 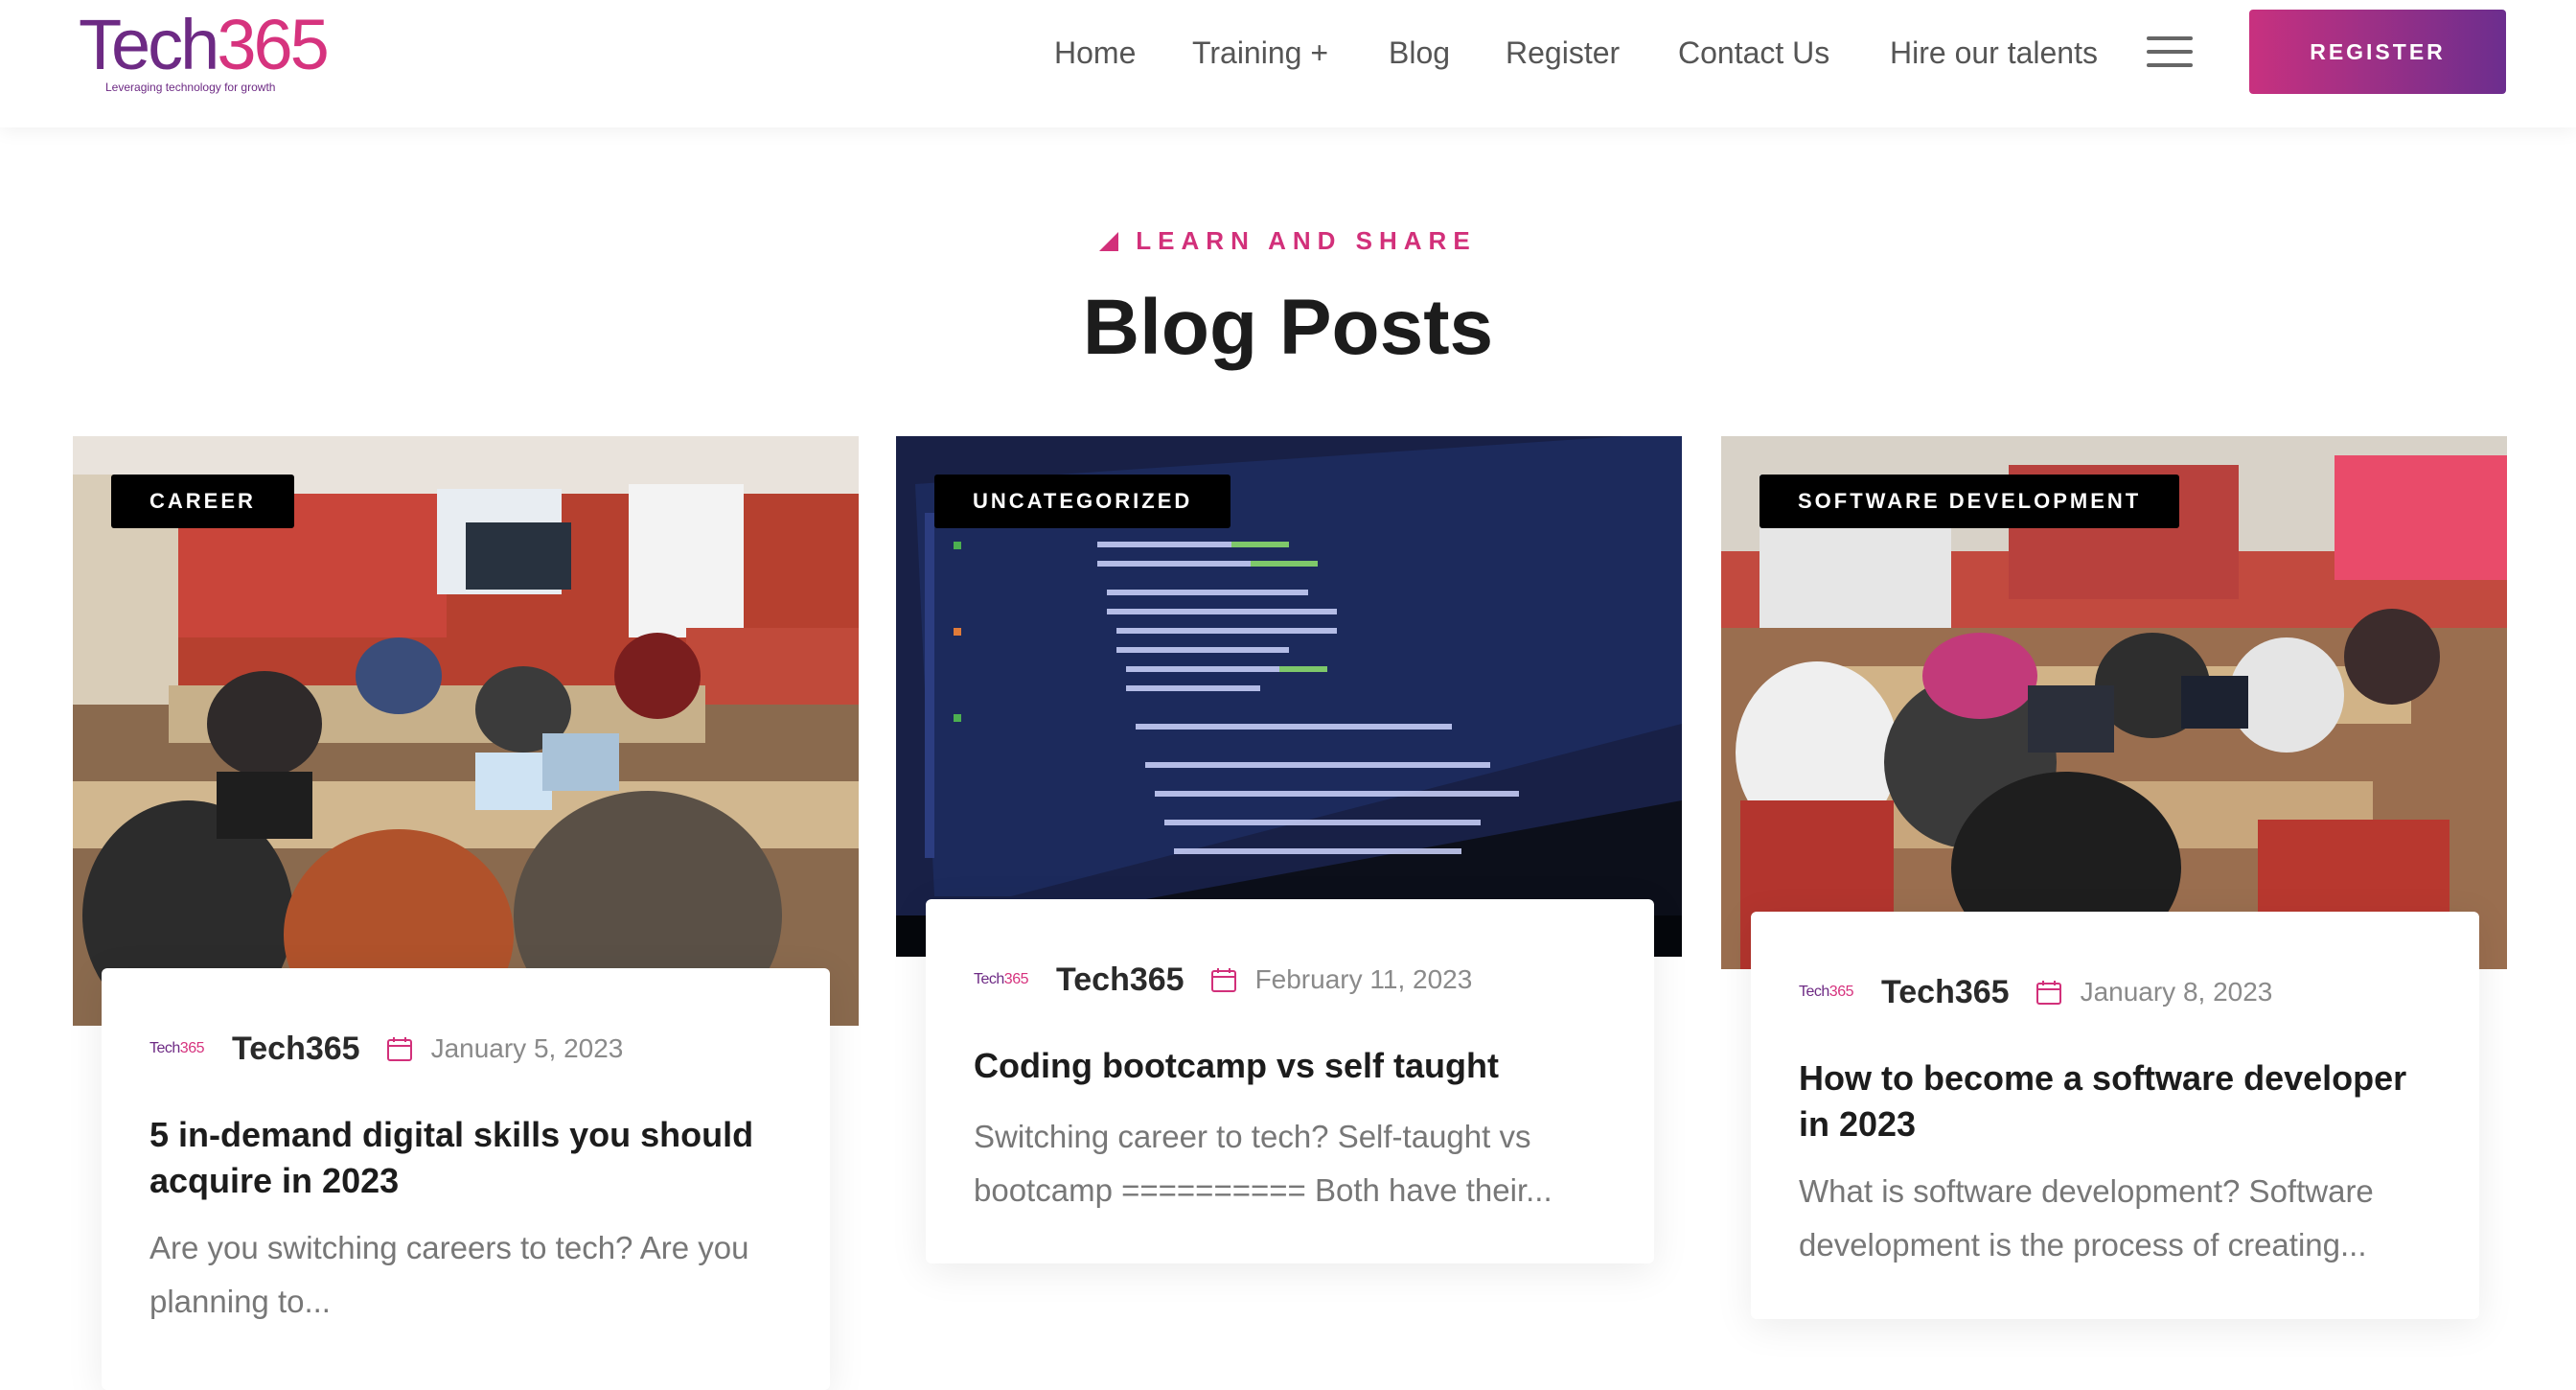 I want to click on post-image-training: SOFTWARE DEVELOPMENT, so click(x=2114, y=702).